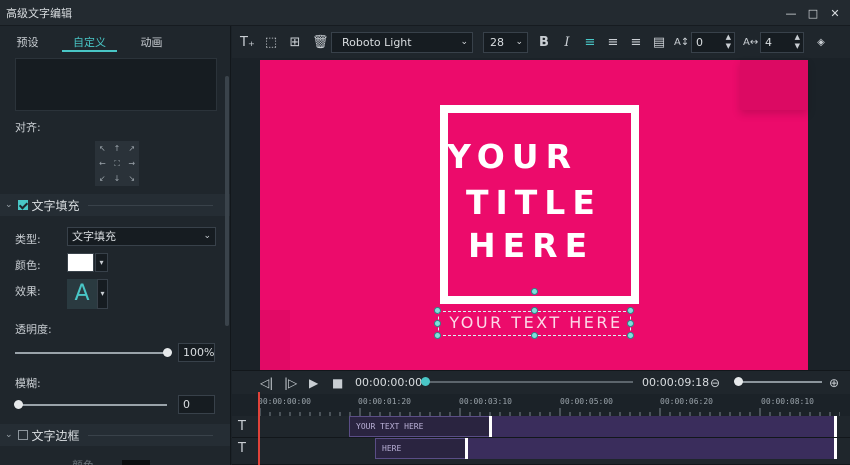  Describe the element at coordinates (167, 352) in the screenshot. I see `opacity-slider-knob` at that location.